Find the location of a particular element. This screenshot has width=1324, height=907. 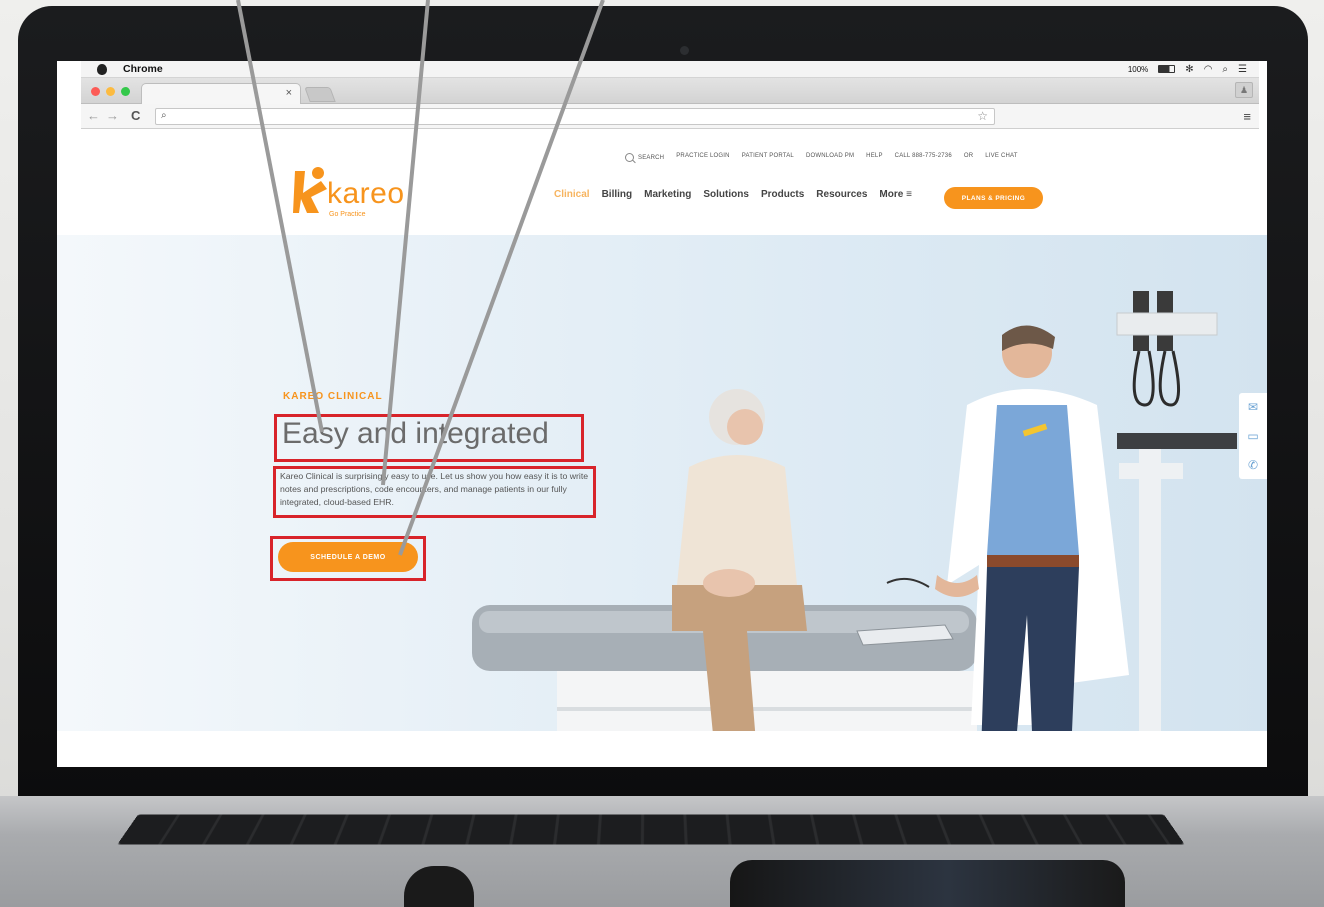

window-controls is located at coordinates (110, 91).